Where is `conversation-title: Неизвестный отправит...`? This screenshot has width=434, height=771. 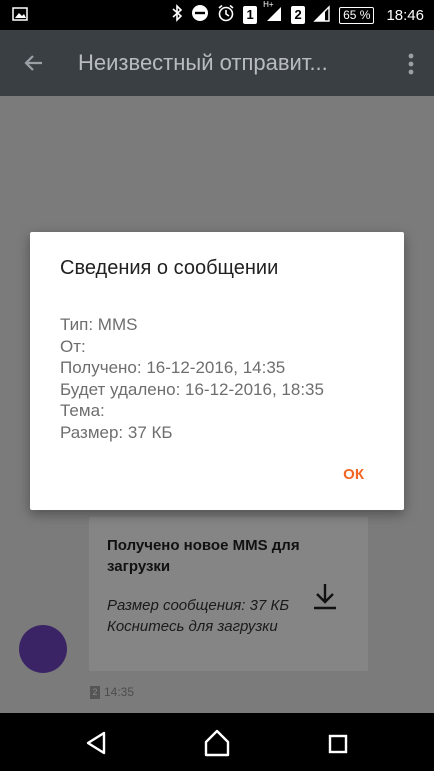 conversation-title: Неизвестный отправит... is located at coordinates (203, 62).